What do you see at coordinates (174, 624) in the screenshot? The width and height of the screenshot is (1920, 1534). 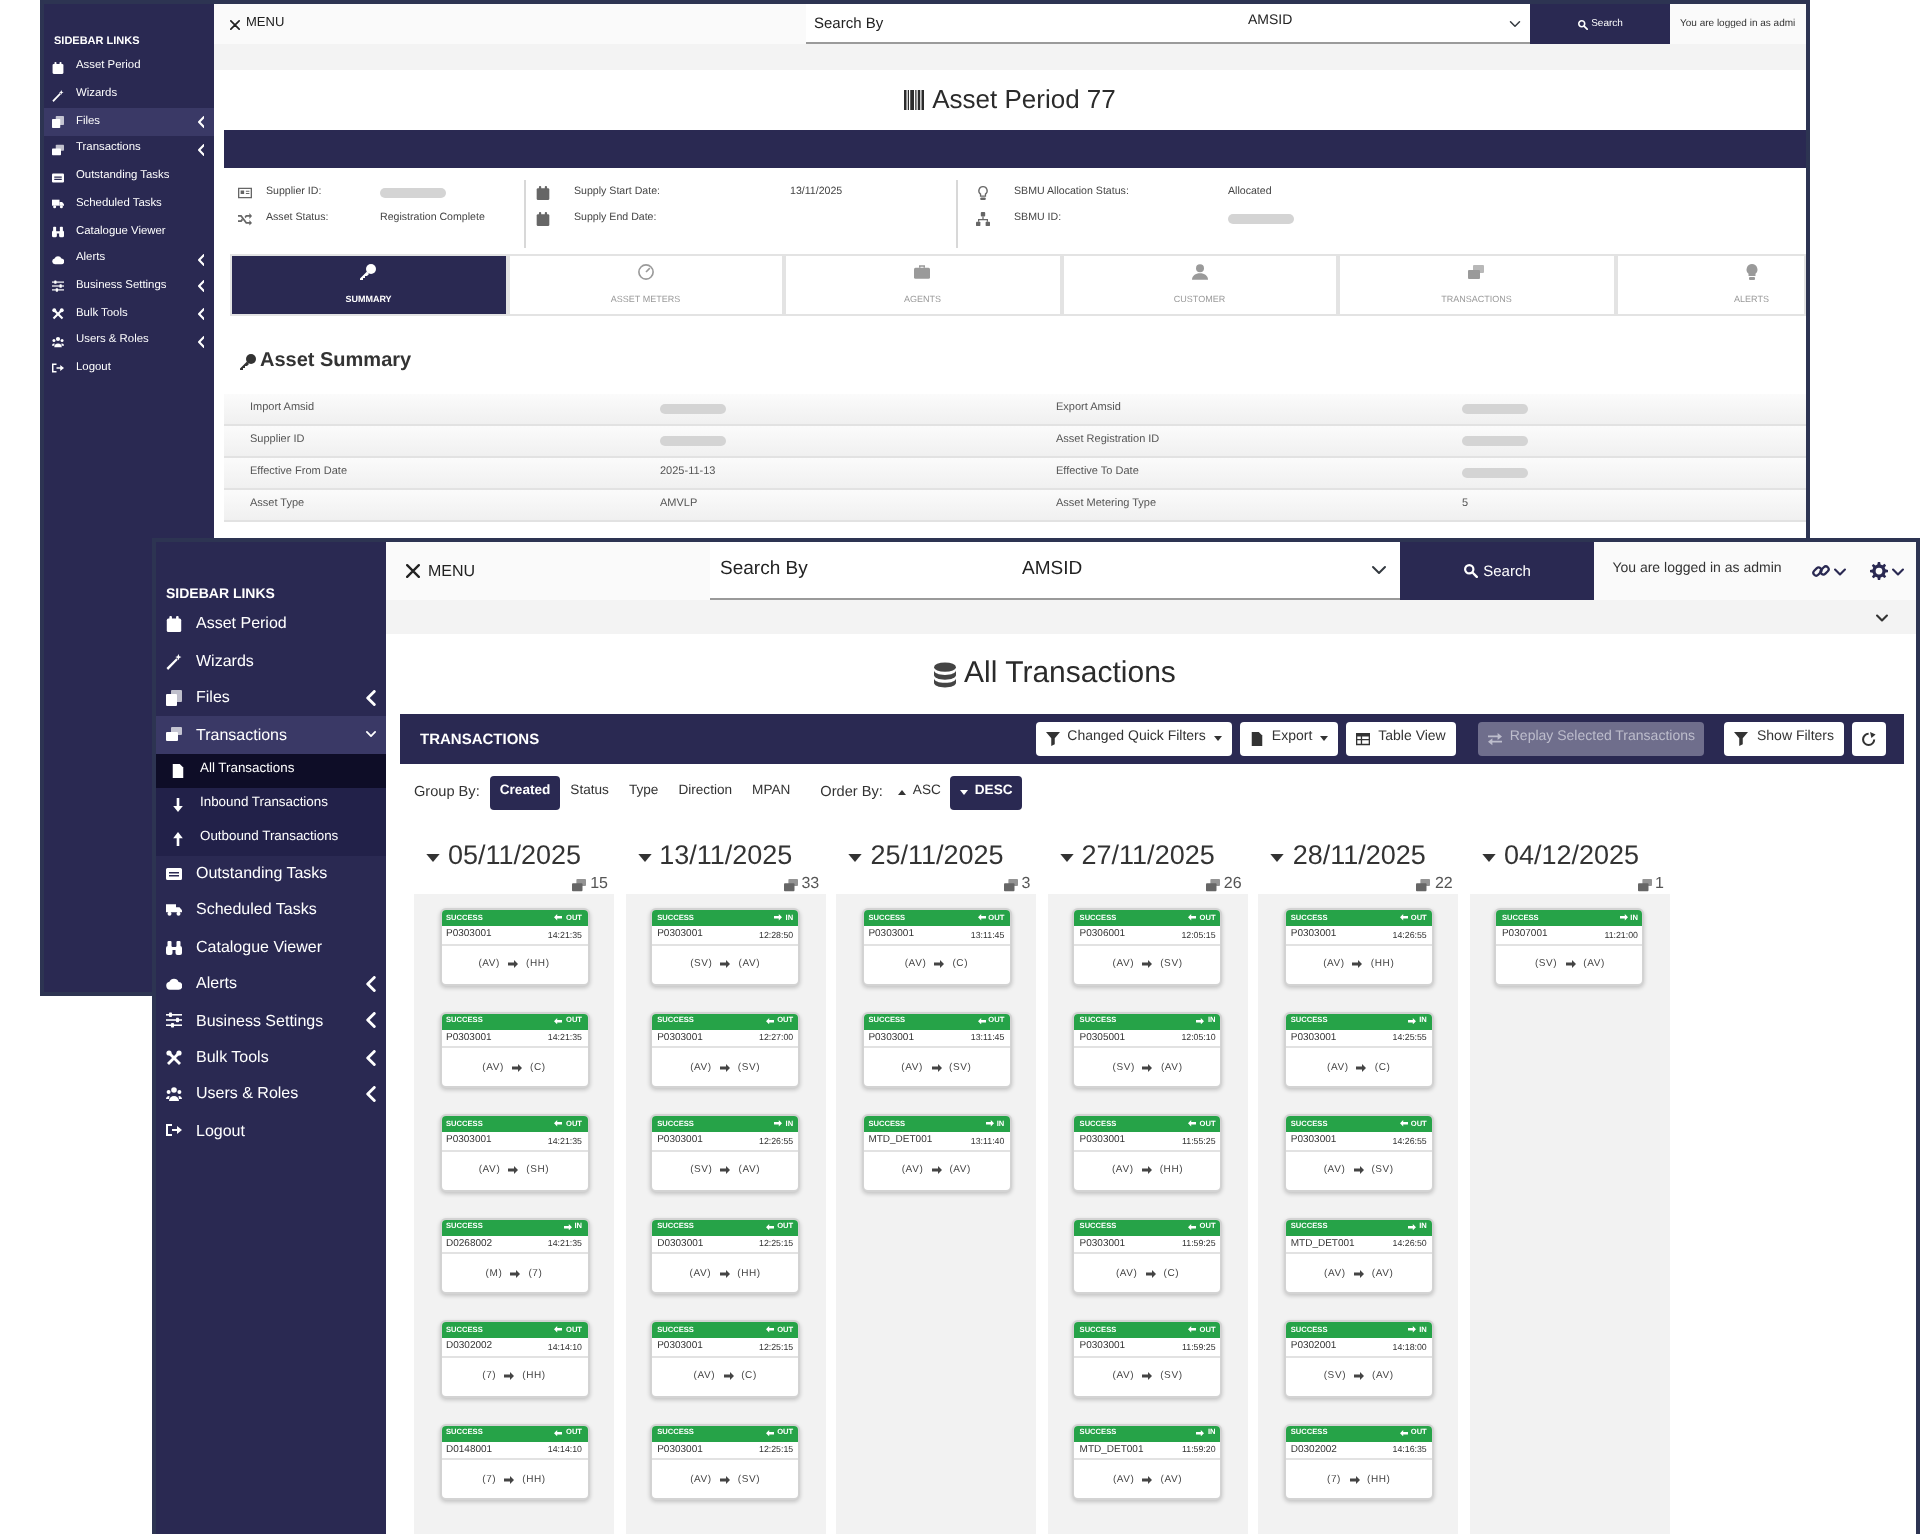 I see `calendar-icon` at bounding box center [174, 624].